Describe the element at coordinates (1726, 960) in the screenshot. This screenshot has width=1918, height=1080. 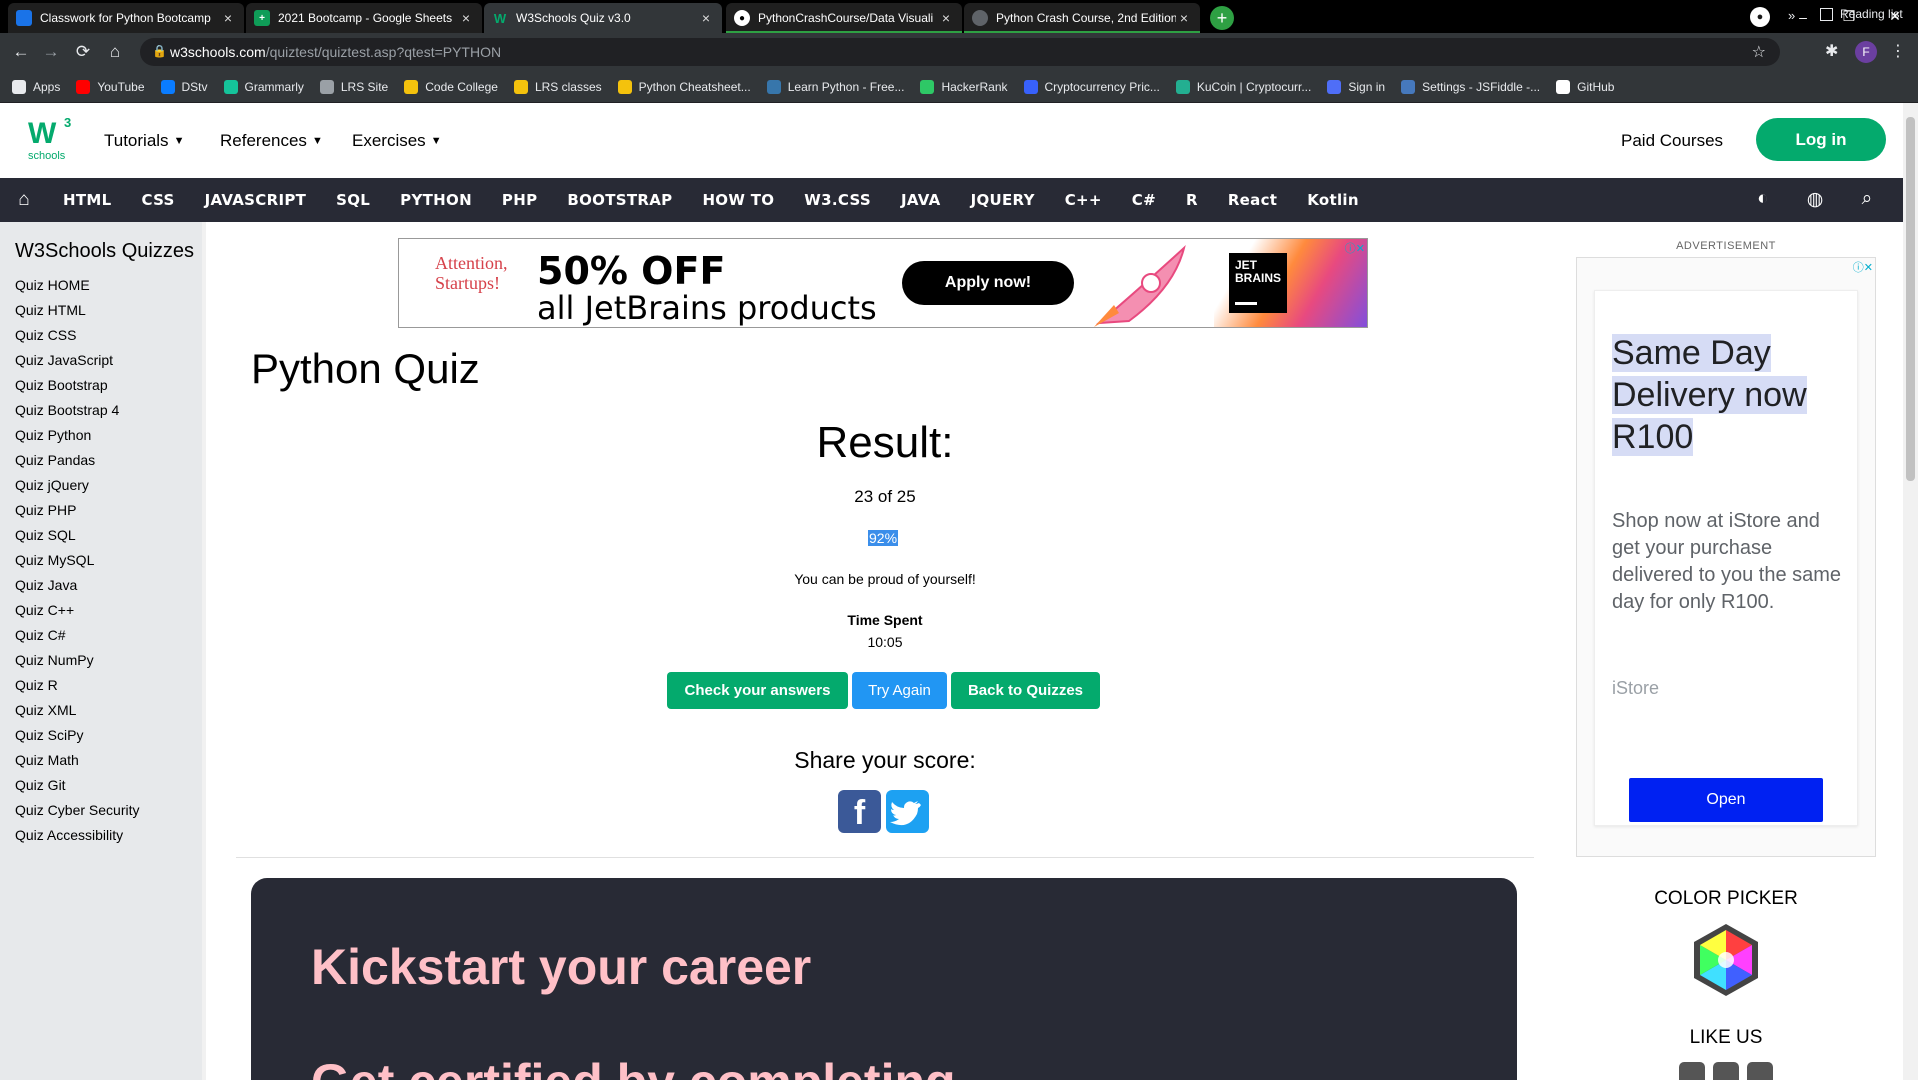
I see `color-picker-wheel-icon` at that location.